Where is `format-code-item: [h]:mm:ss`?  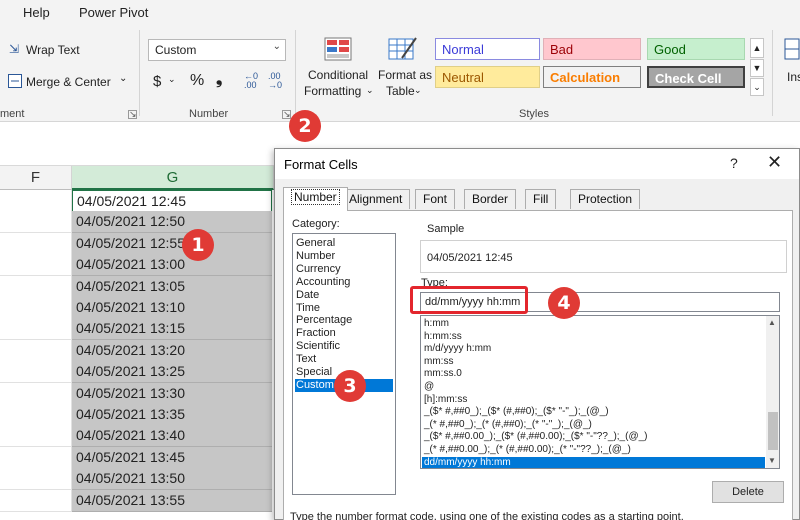
format-code-item: [h]:mm:ss is located at coordinates (594, 400).